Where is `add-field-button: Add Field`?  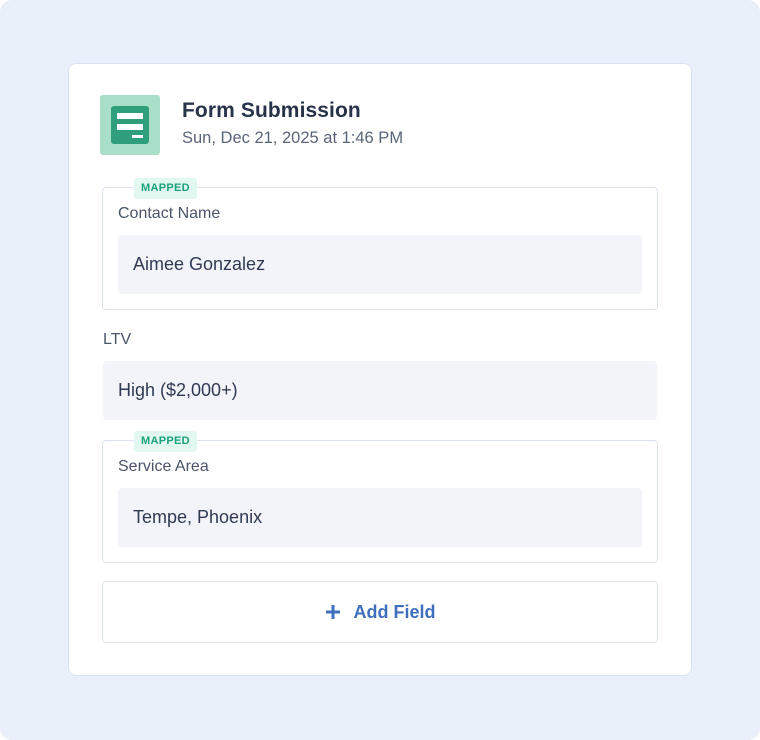
add-field-button: Add Field is located at coordinates (380, 612).